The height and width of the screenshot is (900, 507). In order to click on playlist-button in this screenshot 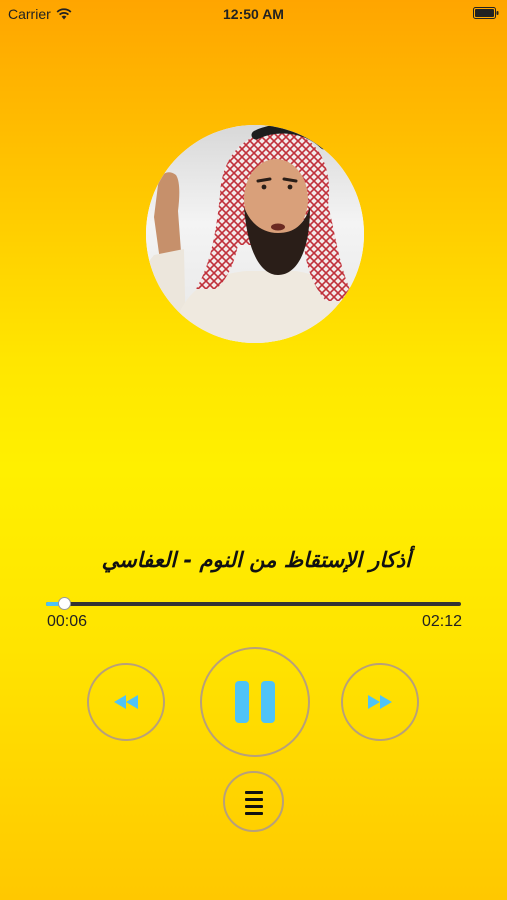, I will do `click(253, 801)`.